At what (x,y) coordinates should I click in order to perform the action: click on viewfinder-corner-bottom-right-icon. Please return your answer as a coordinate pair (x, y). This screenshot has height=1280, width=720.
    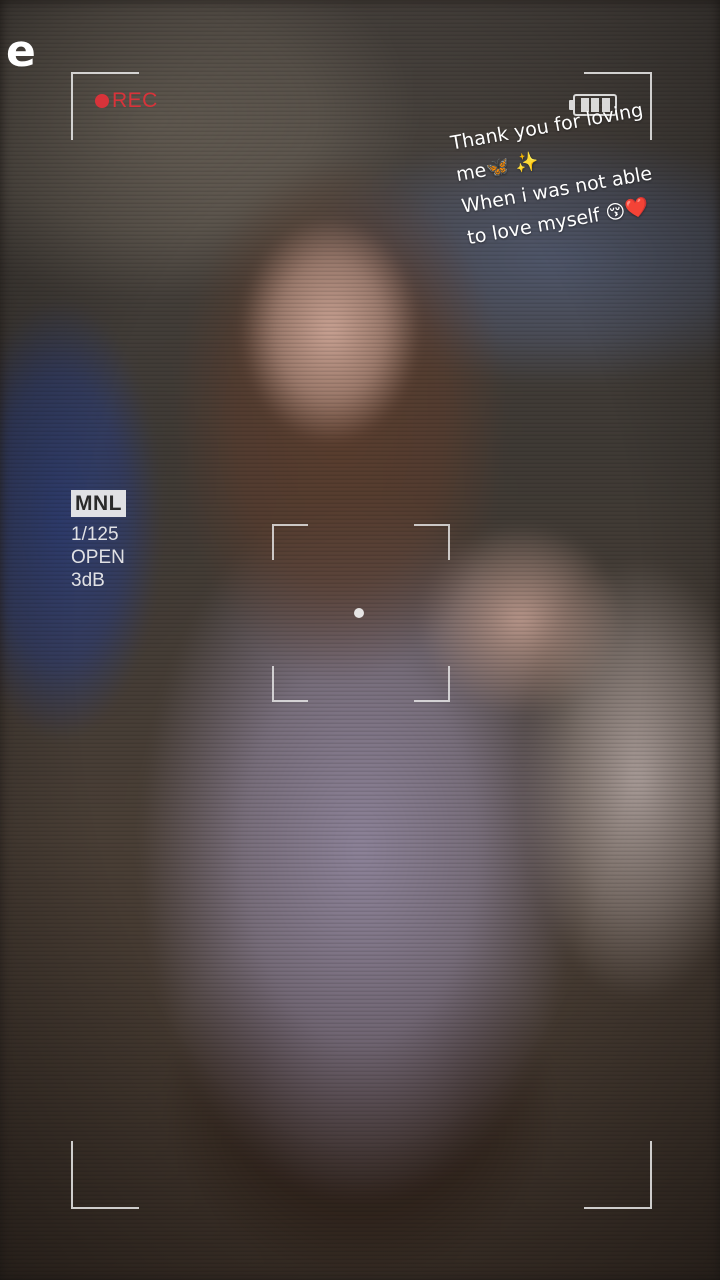
    Looking at the image, I should click on (618, 1175).